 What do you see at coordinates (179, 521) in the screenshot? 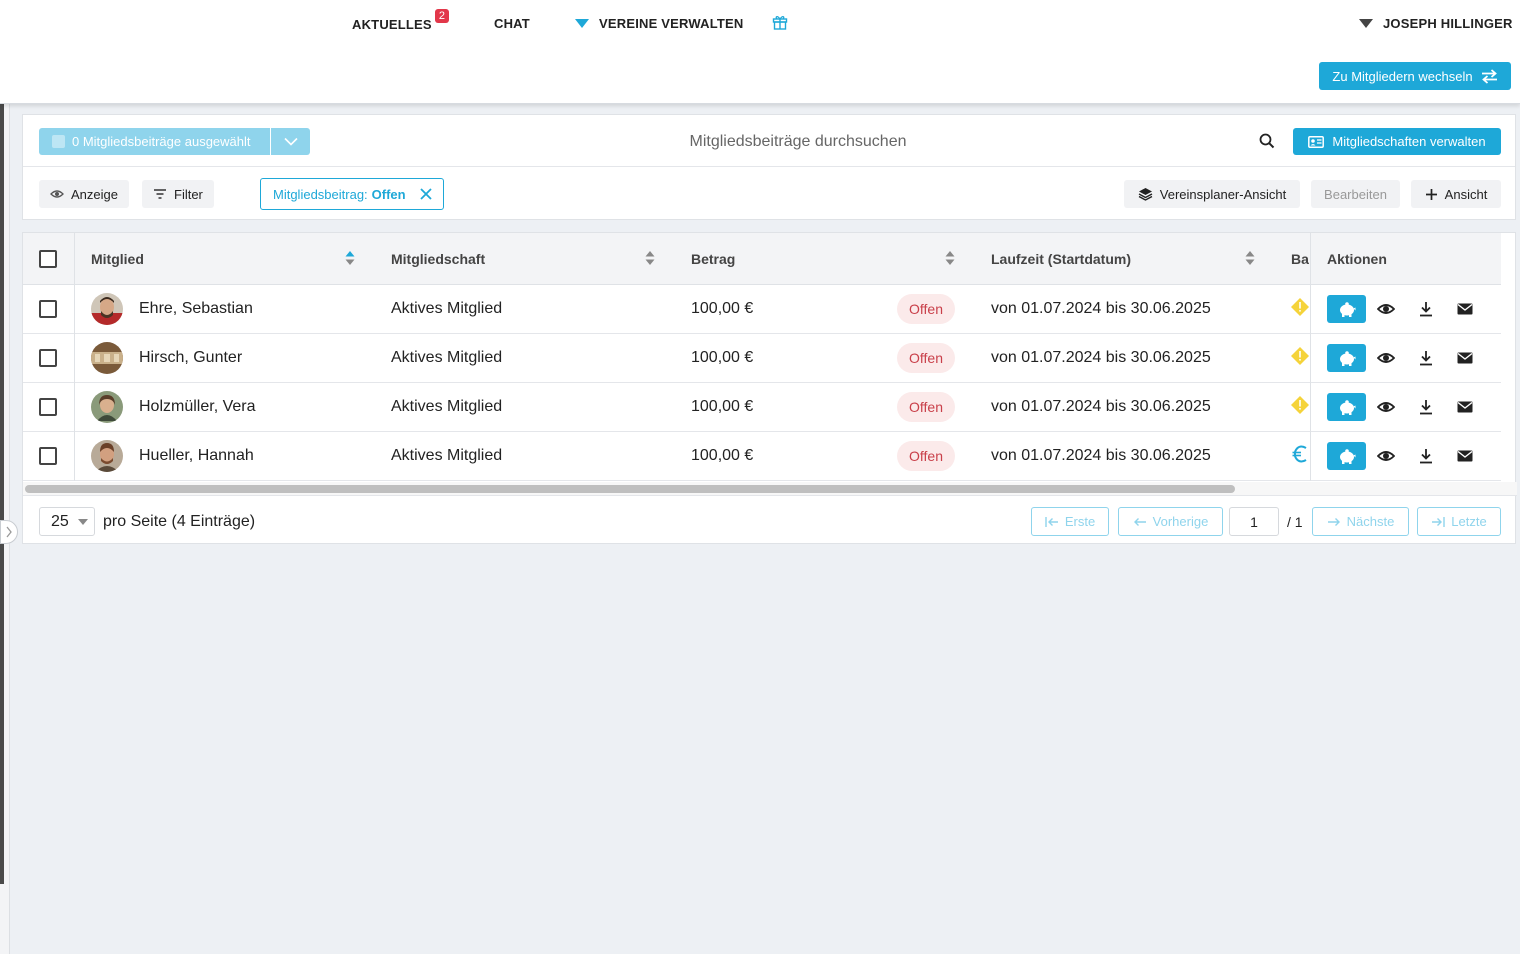
I see `per-page-label: pro Seite (4 Einträge)` at bounding box center [179, 521].